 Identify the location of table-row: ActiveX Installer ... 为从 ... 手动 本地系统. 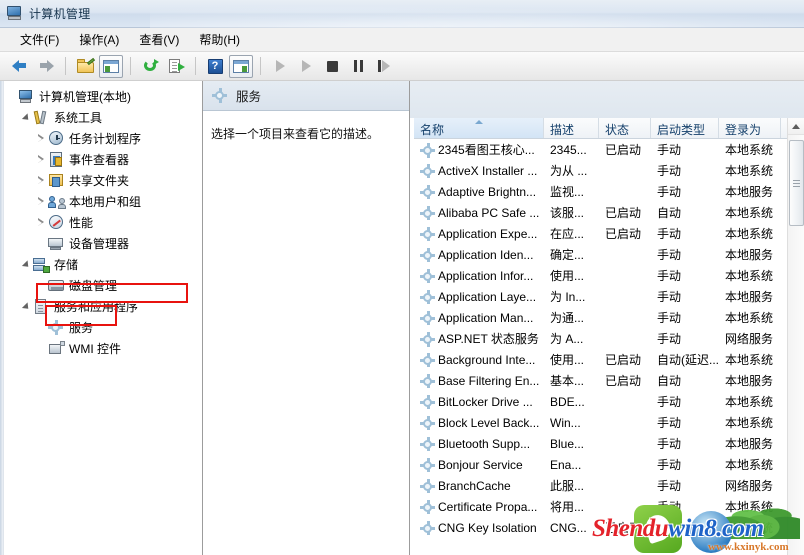
(609, 170).